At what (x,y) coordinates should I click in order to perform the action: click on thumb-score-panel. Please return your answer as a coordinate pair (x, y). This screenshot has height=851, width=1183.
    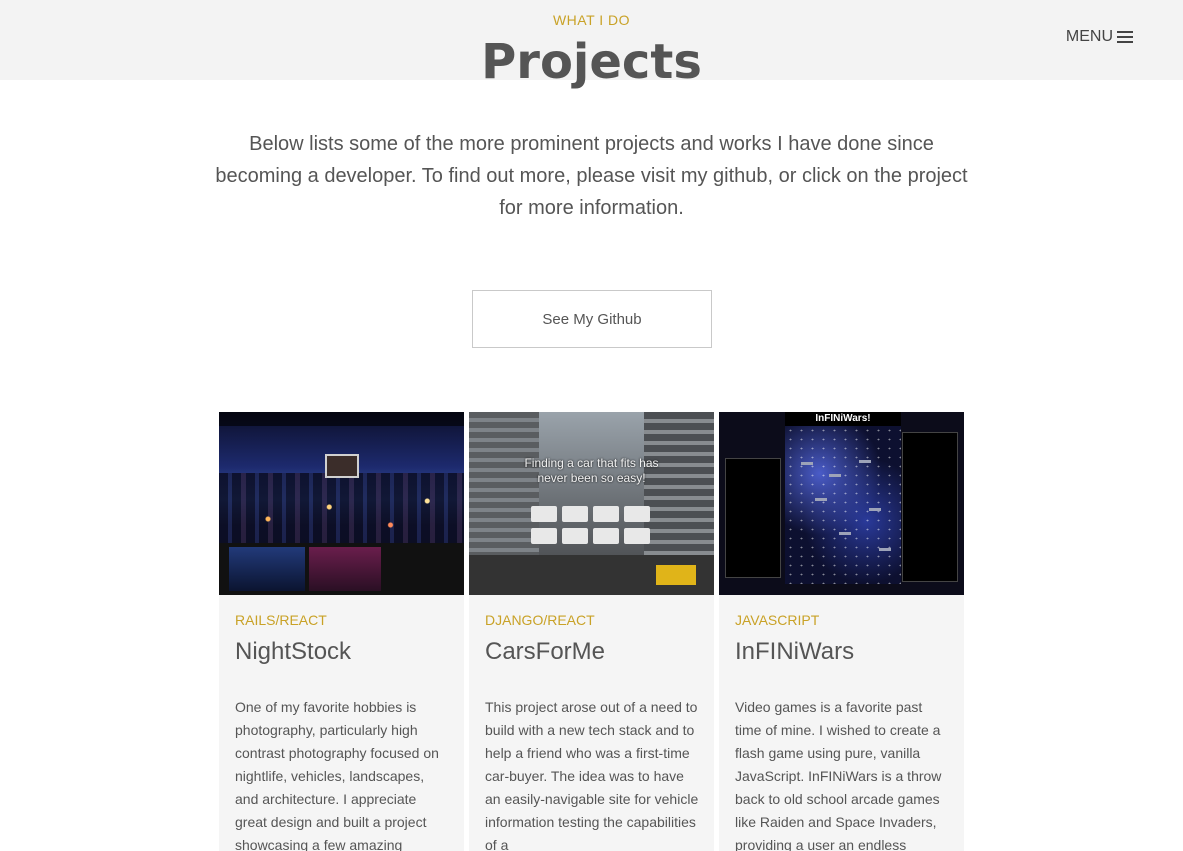
    Looking at the image, I should click on (930, 507).